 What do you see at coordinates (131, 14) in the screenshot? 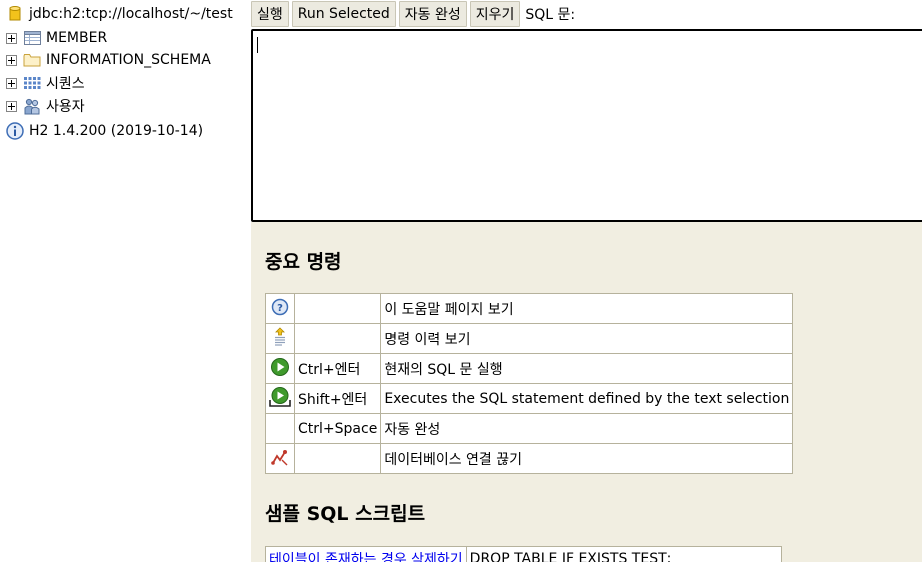
I see `connection-label: jdbc:h2:tcp://localhost/~/test` at bounding box center [131, 14].